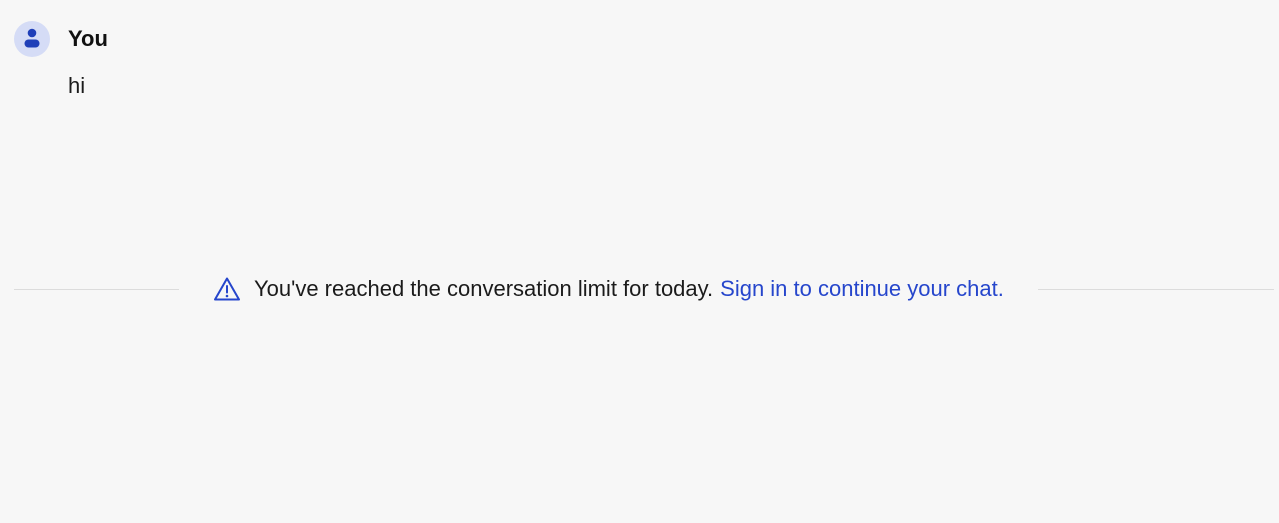 Image resolution: width=1279 pixels, height=523 pixels. Describe the element at coordinates (96, 289) in the screenshot. I see `divider-left` at that location.